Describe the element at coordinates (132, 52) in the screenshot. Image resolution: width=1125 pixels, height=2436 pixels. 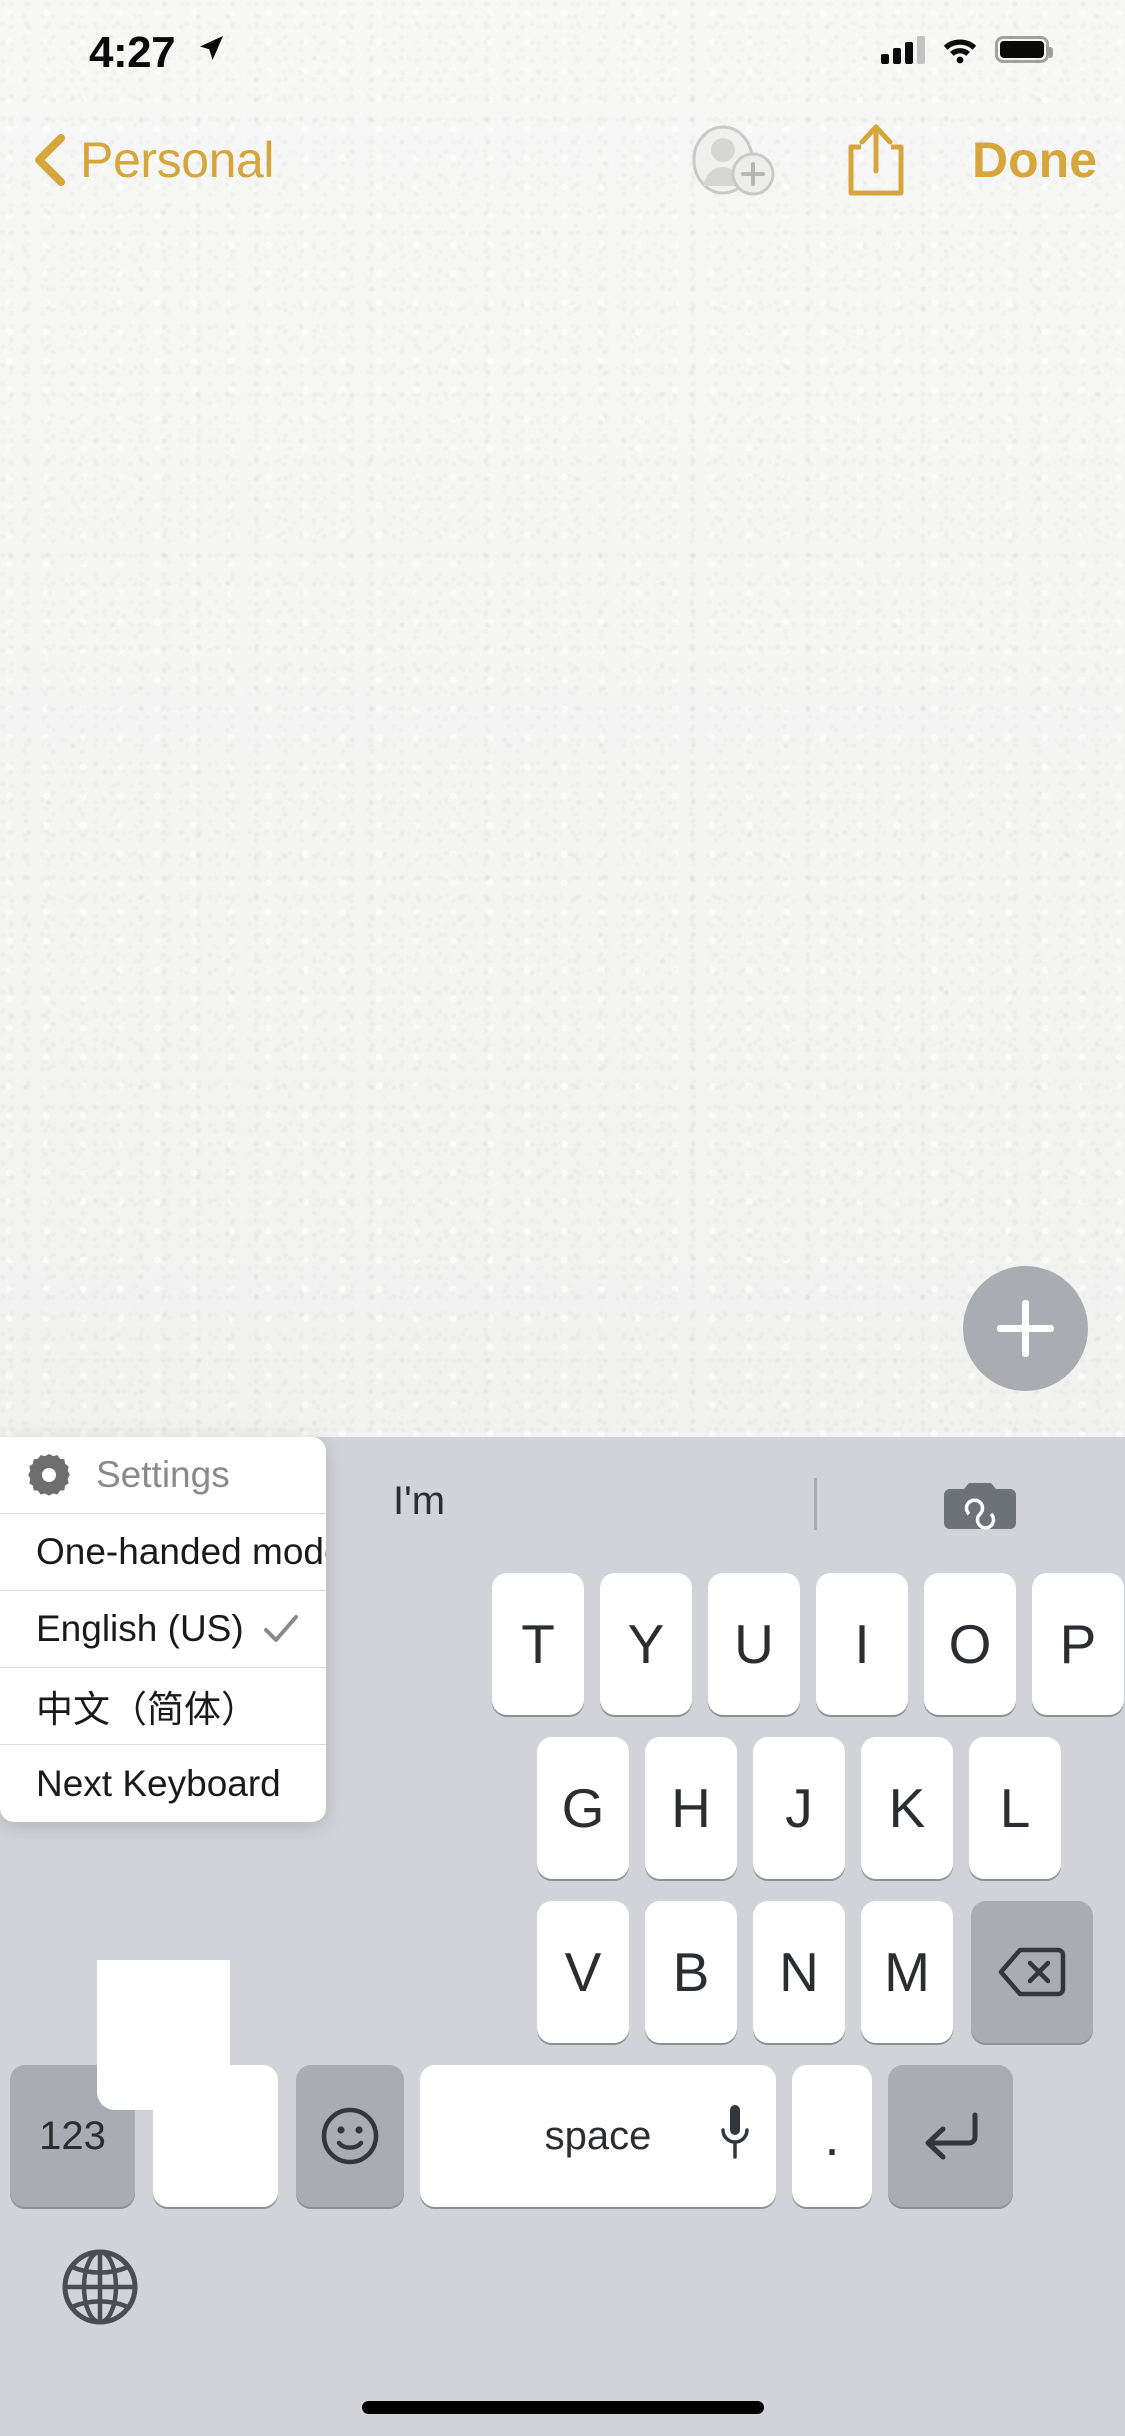
I see `status-time: 4:27` at that location.